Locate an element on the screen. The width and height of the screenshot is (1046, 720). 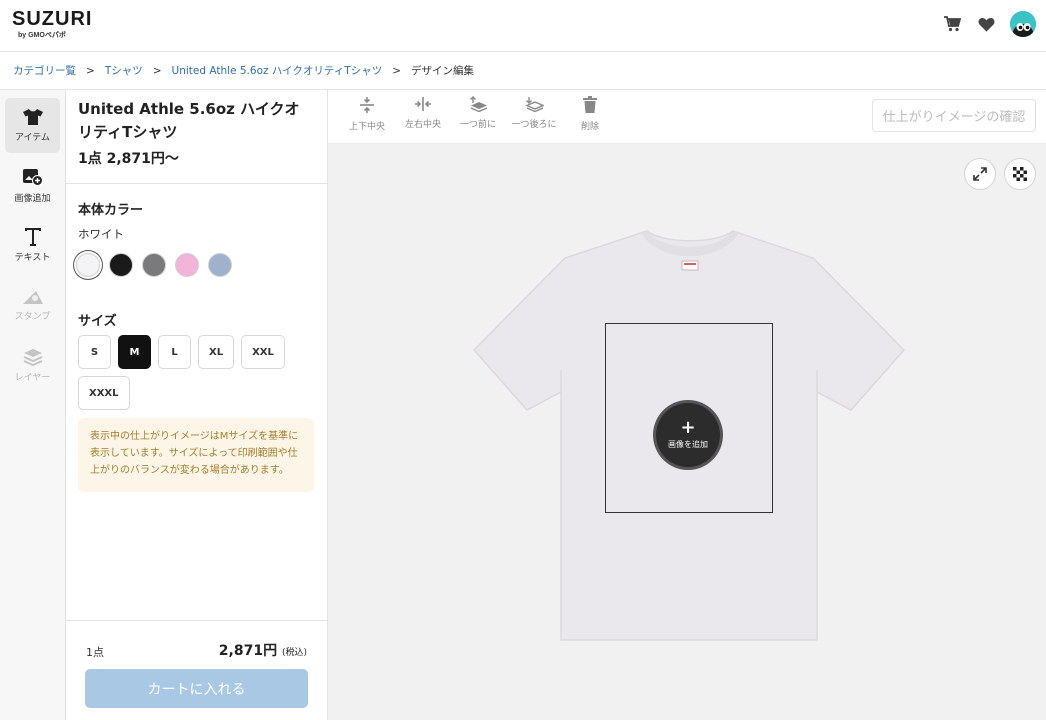
tool-stamp-label: スタンプ is located at coordinates (32, 317).